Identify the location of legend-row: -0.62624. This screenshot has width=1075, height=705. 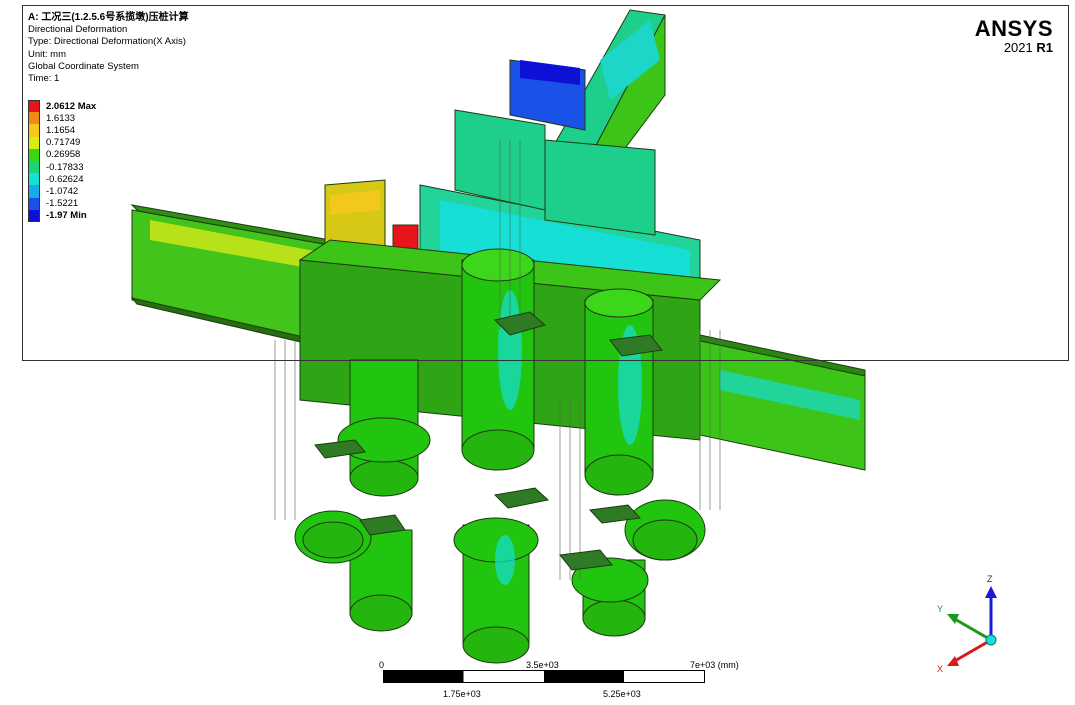
(62, 179).